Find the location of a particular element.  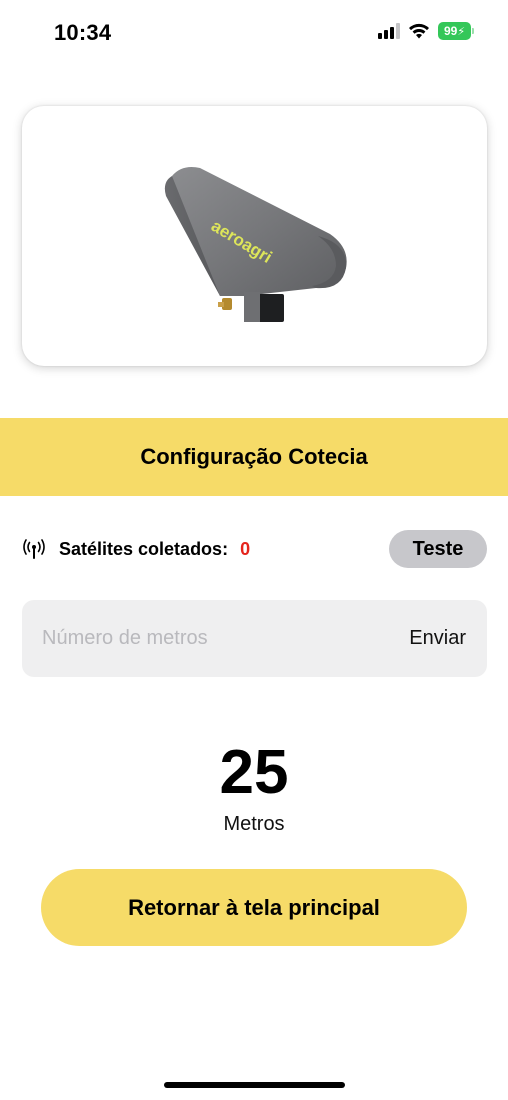

wifi-icon is located at coordinates (419, 31).